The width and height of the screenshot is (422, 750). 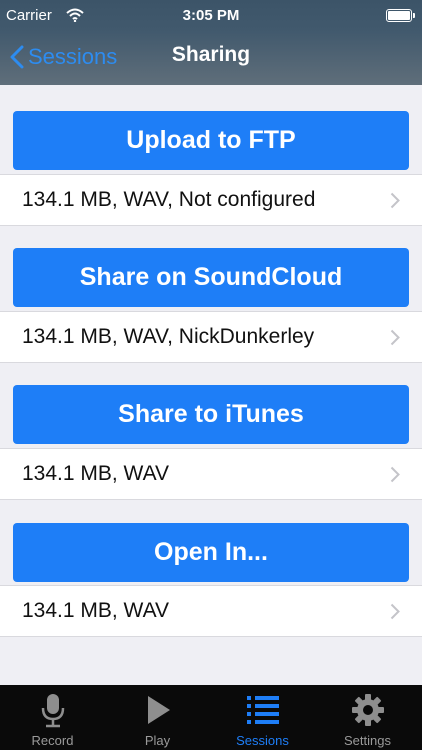 I want to click on tab-sessions-label: Sessions, so click(x=262, y=740).